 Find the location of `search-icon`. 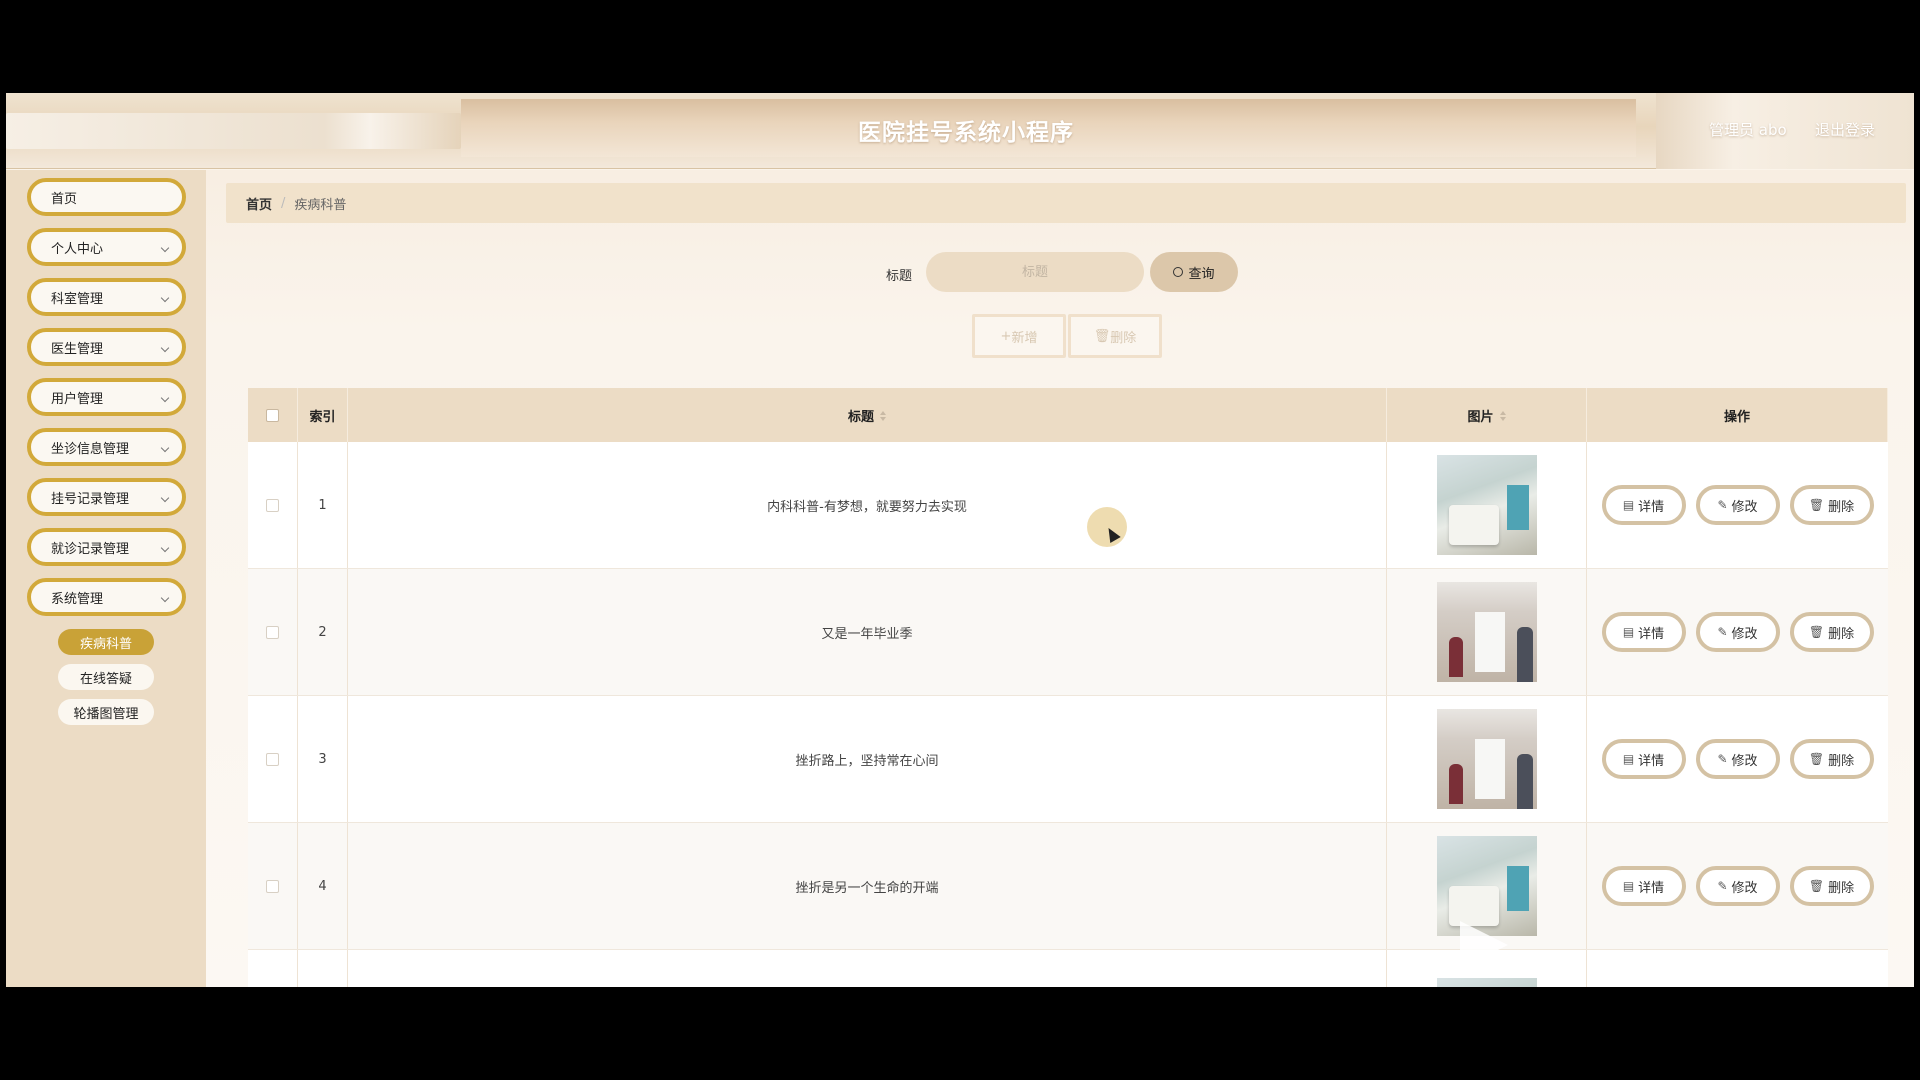

search-icon is located at coordinates (1178, 272).